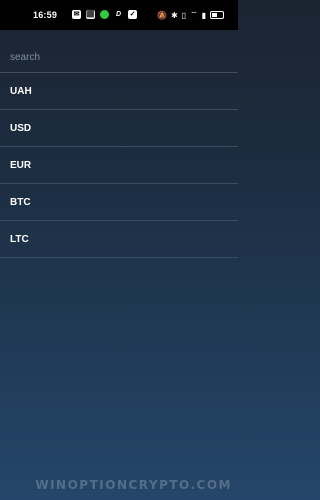 This screenshot has width=320, height=500. What do you see at coordinates (45, 15) in the screenshot?
I see `status-time: 16:59` at bounding box center [45, 15].